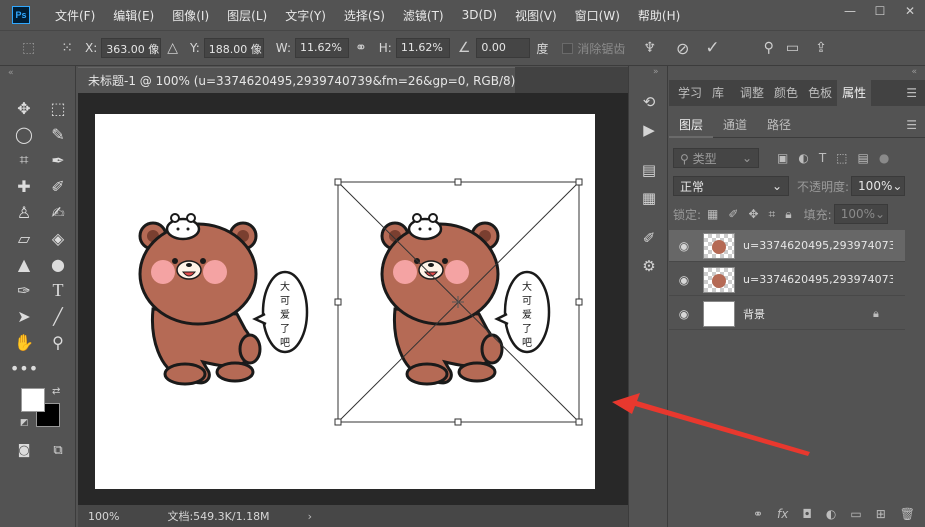 The width and height of the screenshot is (925, 527). Describe the element at coordinates (56, 391) in the screenshot. I see `swap-colors-icon: ⇄` at that location.